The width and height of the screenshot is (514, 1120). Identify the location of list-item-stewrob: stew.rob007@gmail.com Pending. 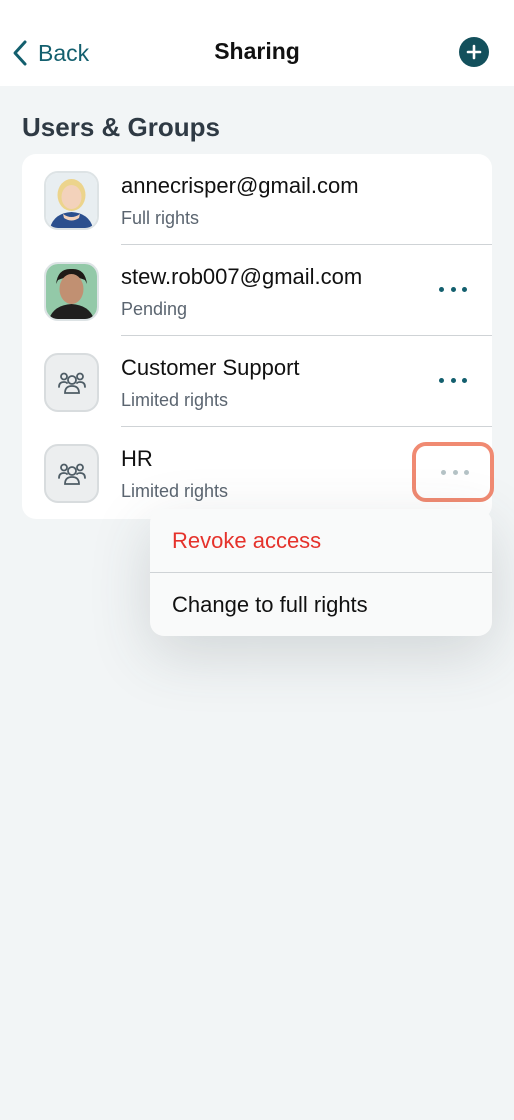
(257, 290).